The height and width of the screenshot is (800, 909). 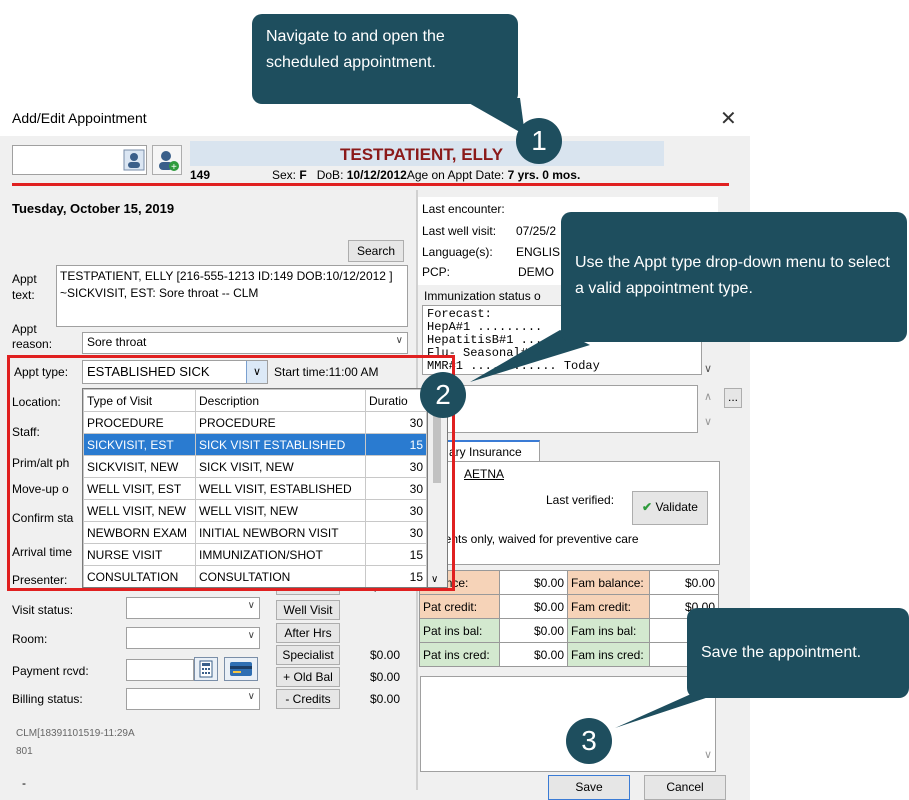 What do you see at coordinates (539, 141) in the screenshot?
I see `step-badge-1: 1` at bounding box center [539, 141].